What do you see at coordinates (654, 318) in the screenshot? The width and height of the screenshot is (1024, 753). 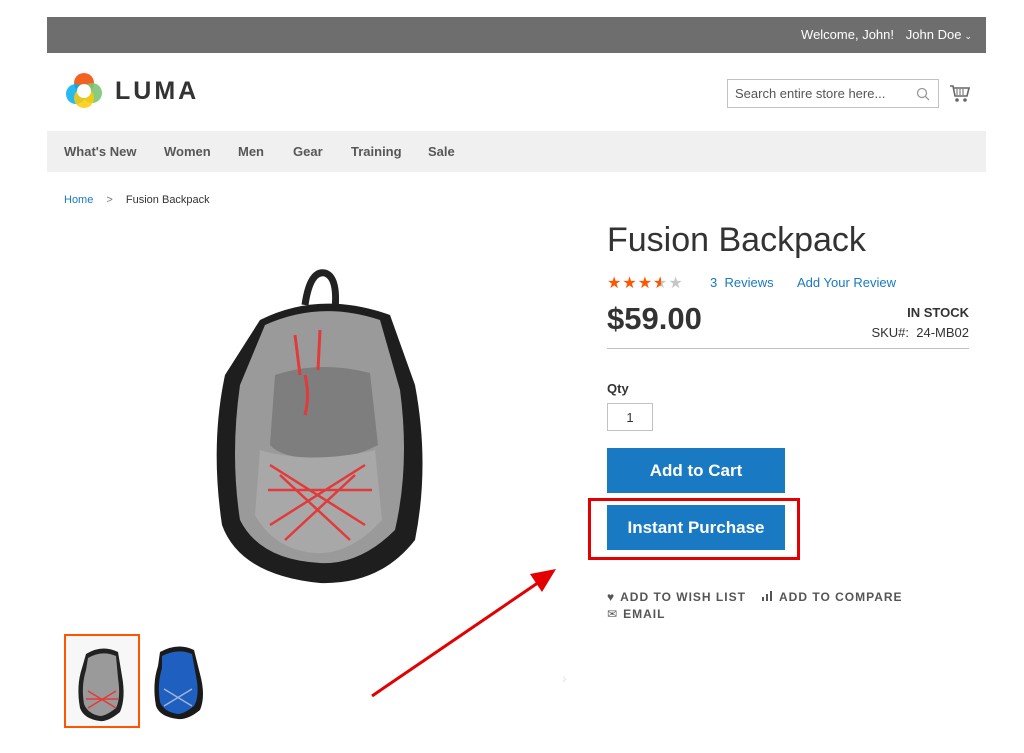 I see `product-price: $59.00` at bounding box center [654, 318].